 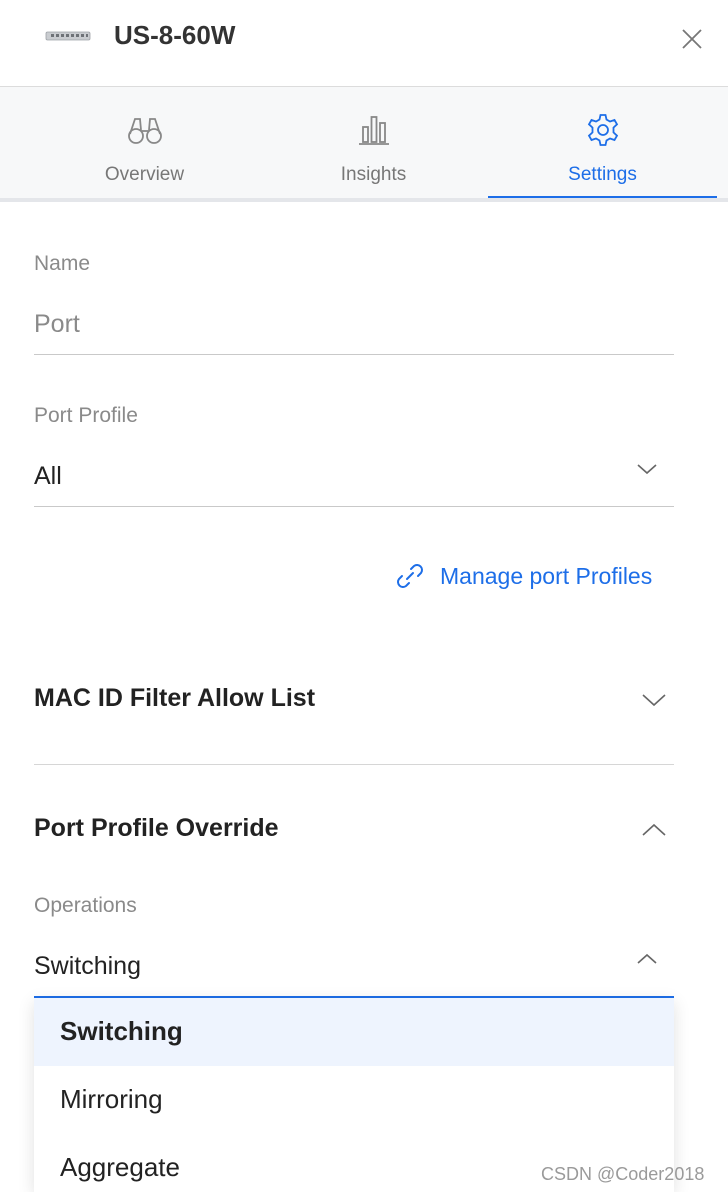 What do you see at coordinates (86, 415) in the screenshot?
I see `port-profile-label: Port Profile` at bounding box center [86, 415].